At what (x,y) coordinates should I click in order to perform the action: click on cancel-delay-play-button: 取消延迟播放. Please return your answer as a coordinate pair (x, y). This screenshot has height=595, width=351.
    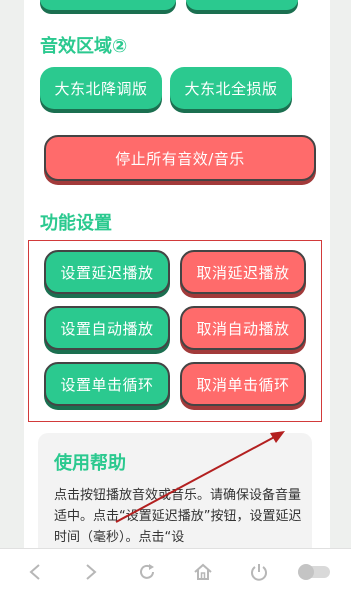
    Looking at the image, I should click on (243, 272).